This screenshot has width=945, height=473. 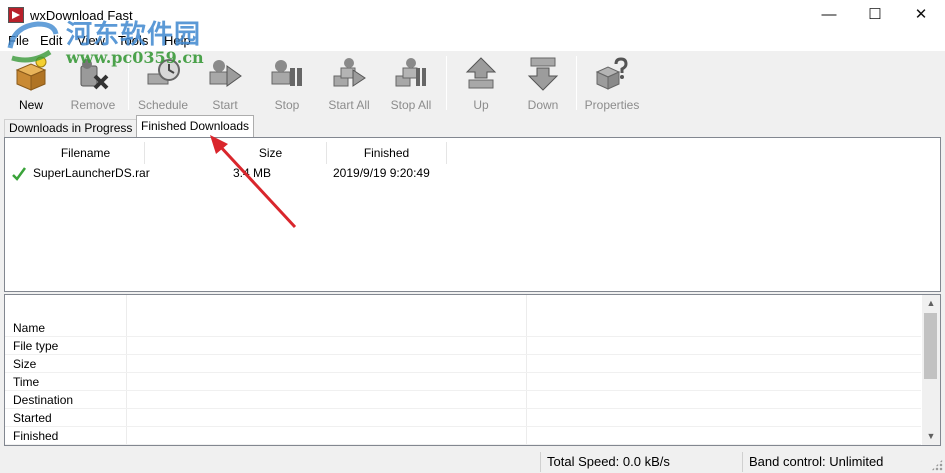 I want to click on check-icon, so click(x=19, y=174).